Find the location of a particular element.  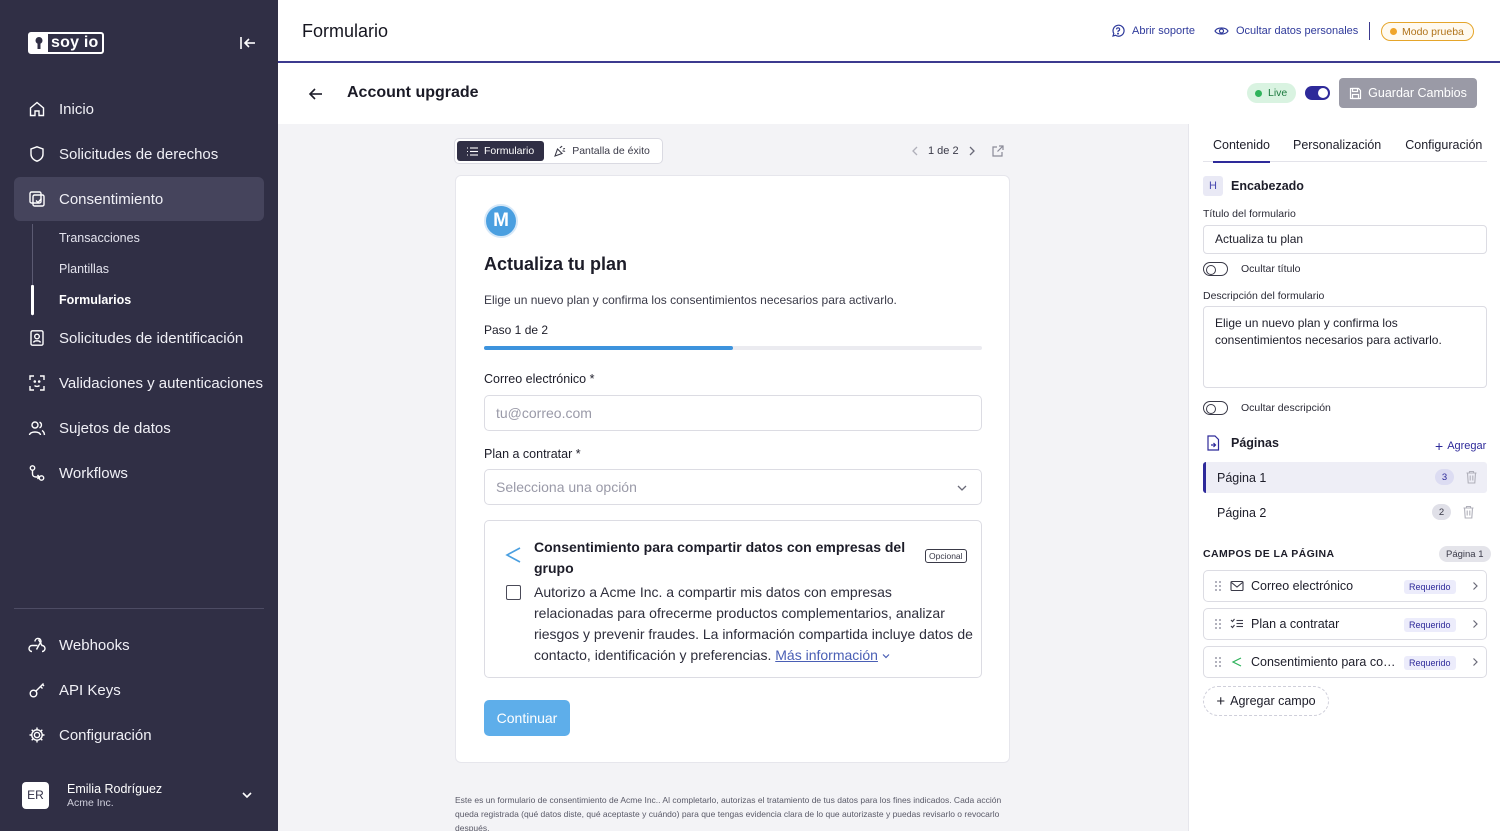

hide-desc-toggle-row: Ocultar descripción is located at coordinates (1267, 408).